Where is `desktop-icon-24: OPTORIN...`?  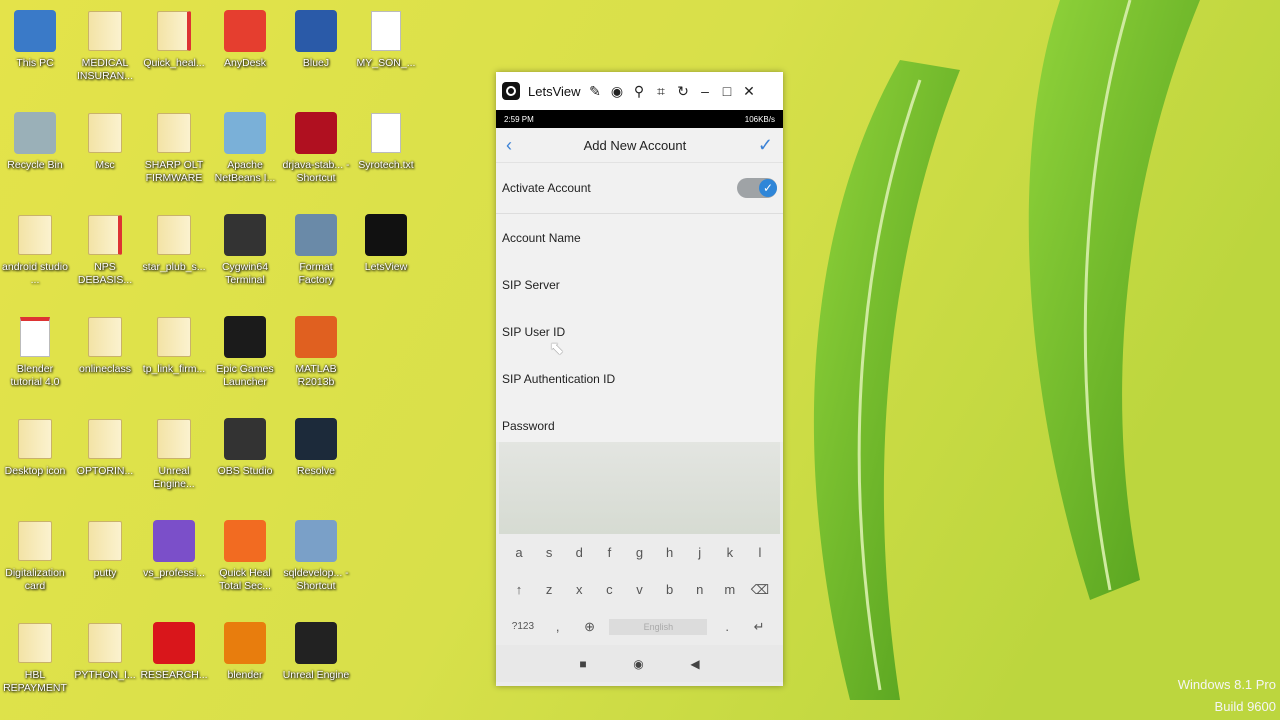
desktop-icon-24: OPTORIN... is located at coordinates (105, 447).